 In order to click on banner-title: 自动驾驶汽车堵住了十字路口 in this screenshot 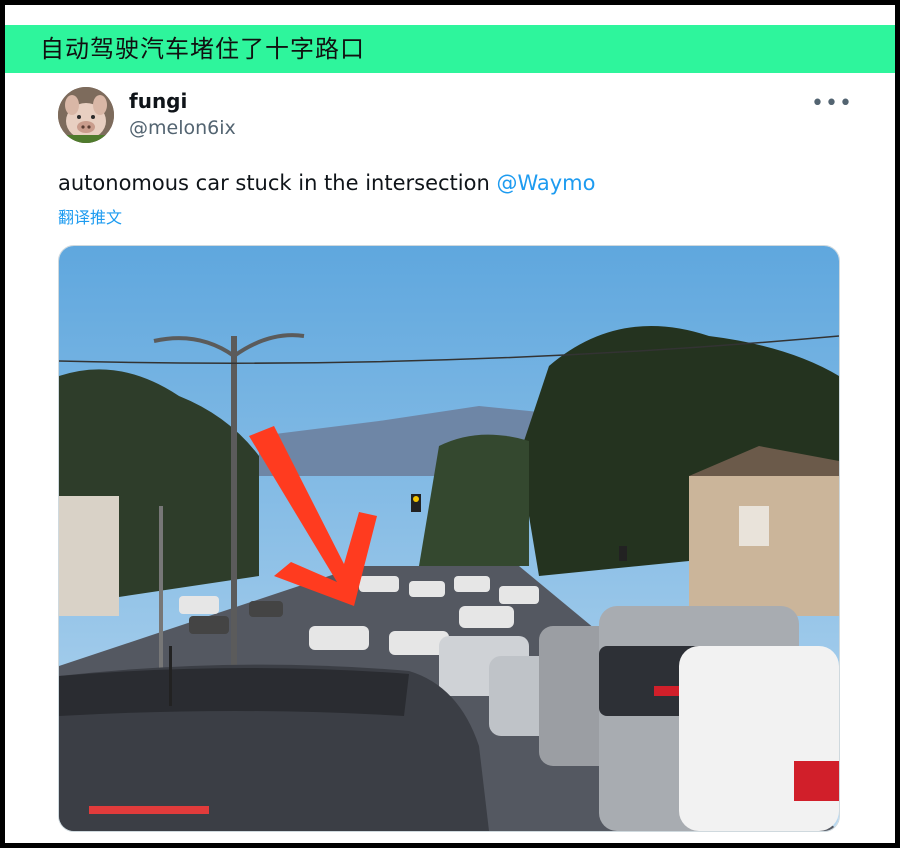, I will do `click(202, 49)`.